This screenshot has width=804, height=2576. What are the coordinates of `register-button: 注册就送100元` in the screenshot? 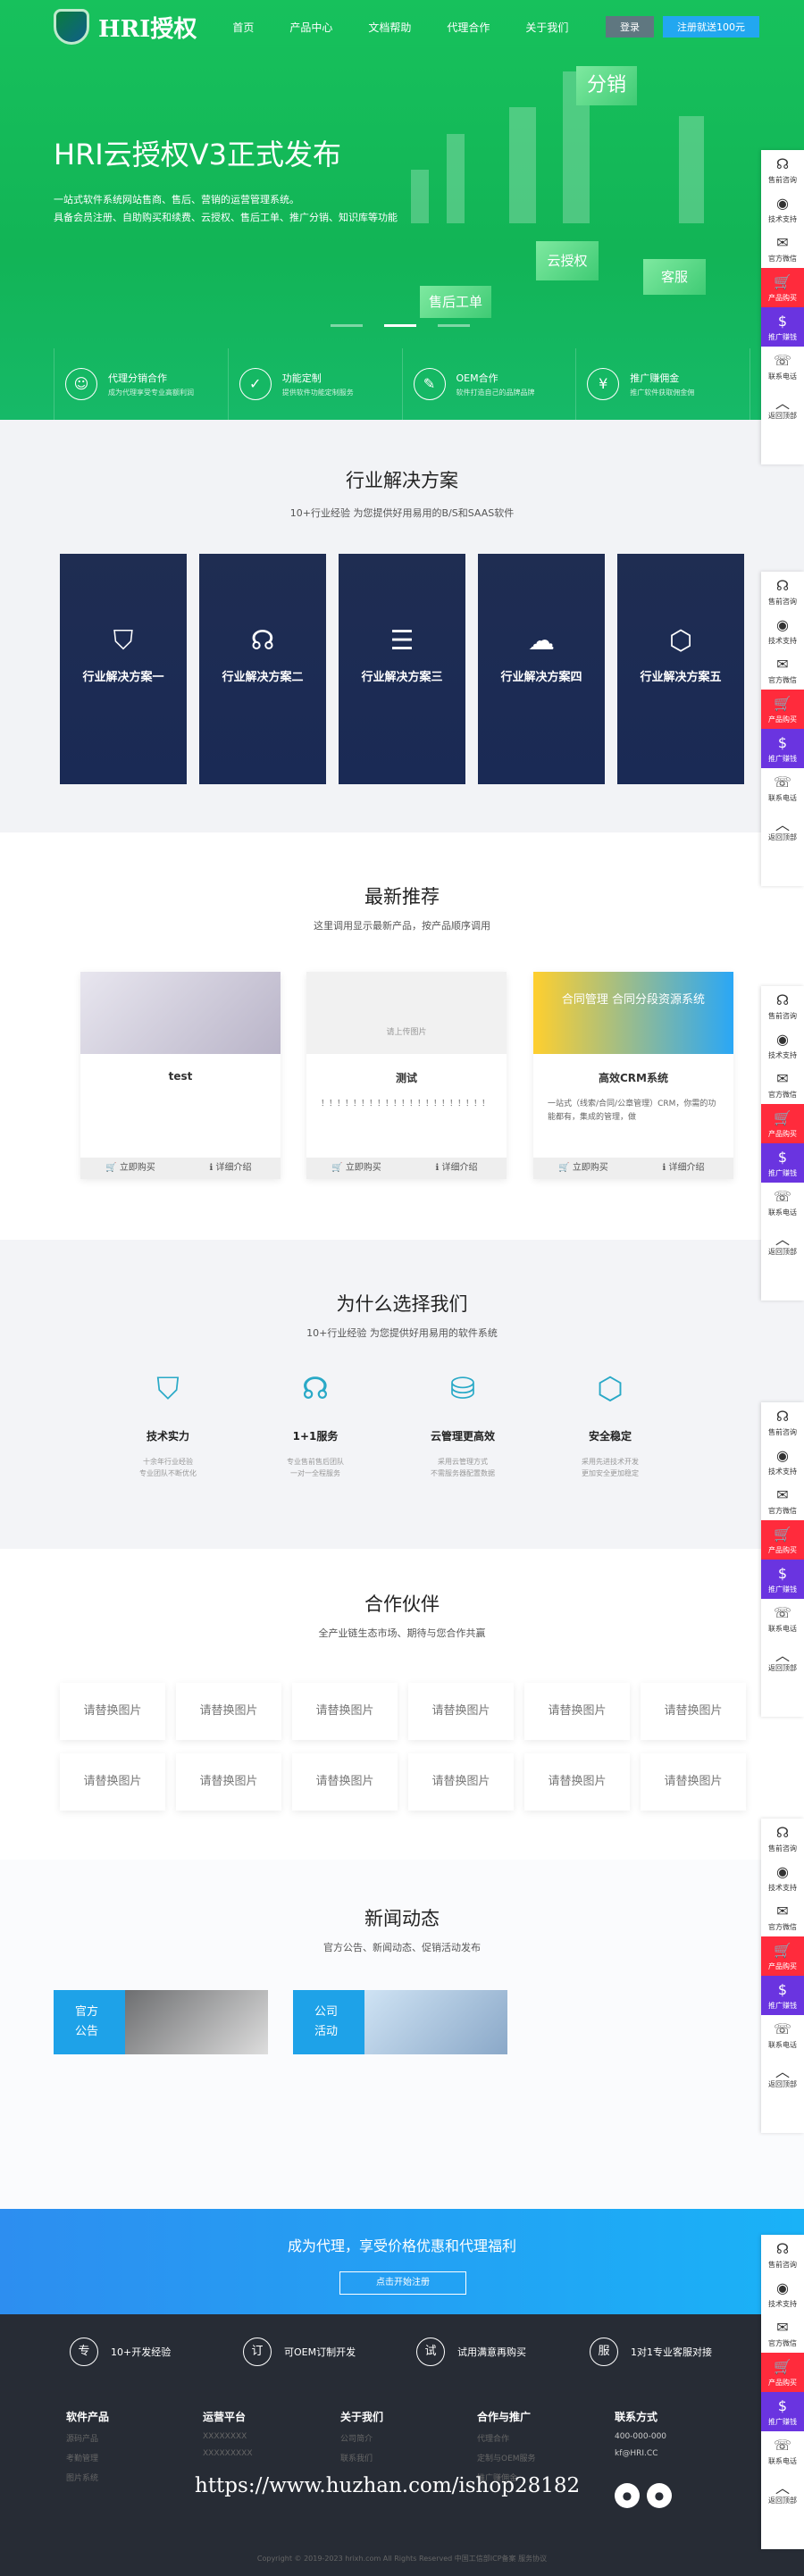 It's located at (711, 27).